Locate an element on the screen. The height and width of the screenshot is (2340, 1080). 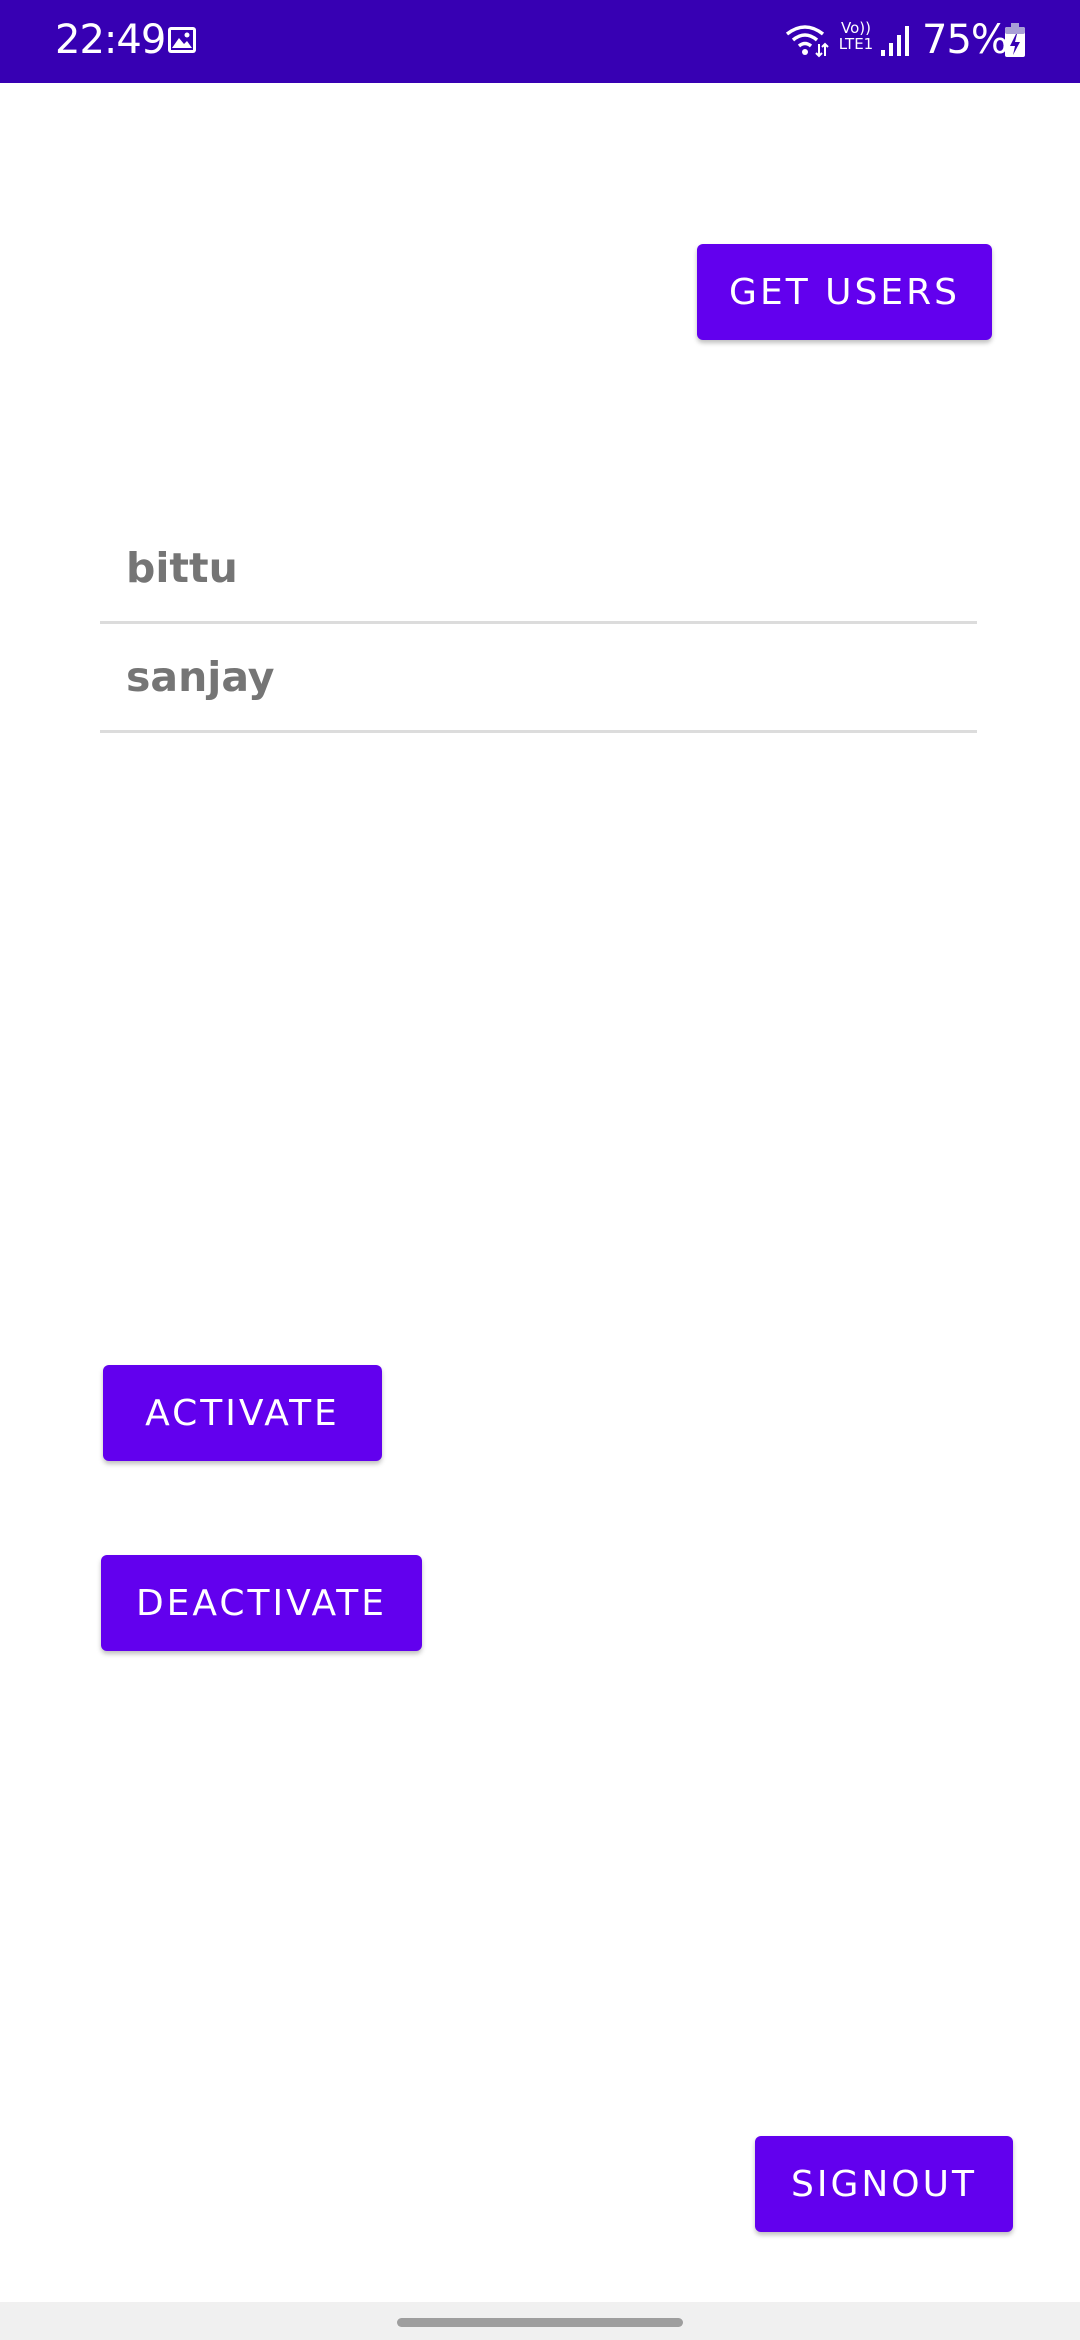
status-time: 22:49 is located at coordinates (110, 40).